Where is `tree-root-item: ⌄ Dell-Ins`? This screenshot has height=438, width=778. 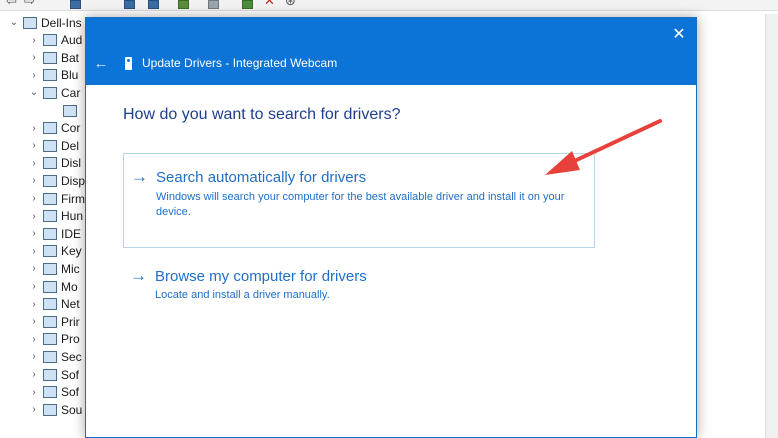
tree-root-item: ⌄ Dell-Ins is located at coordinates (45, 22).